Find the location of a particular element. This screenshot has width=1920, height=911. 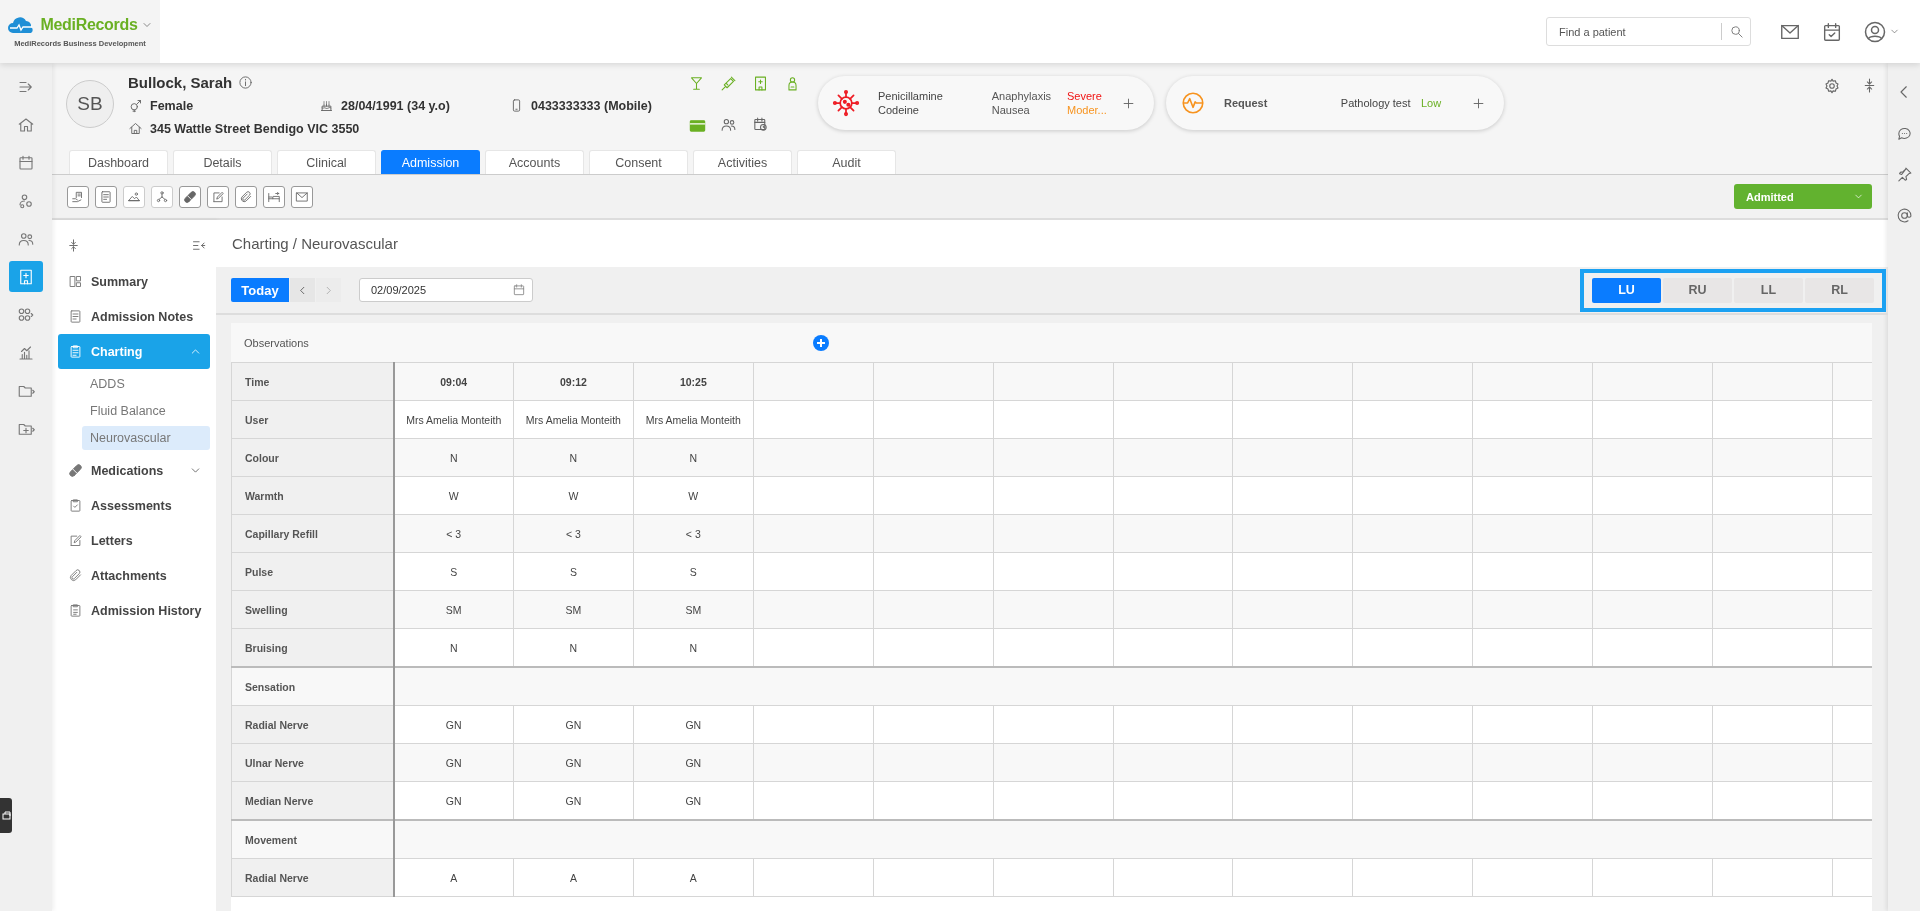

sidebar-subitem: Fluid Balance is located at coordinates (146, 411).